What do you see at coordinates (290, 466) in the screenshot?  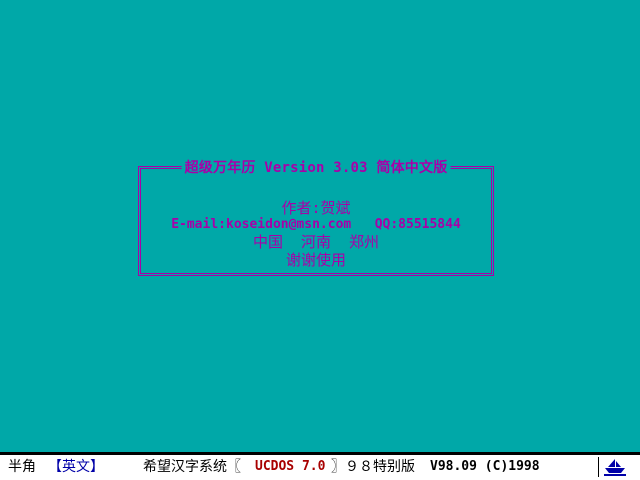 I see `product-name-label: UCDOS 7.0` at bounding box center [290, 466].